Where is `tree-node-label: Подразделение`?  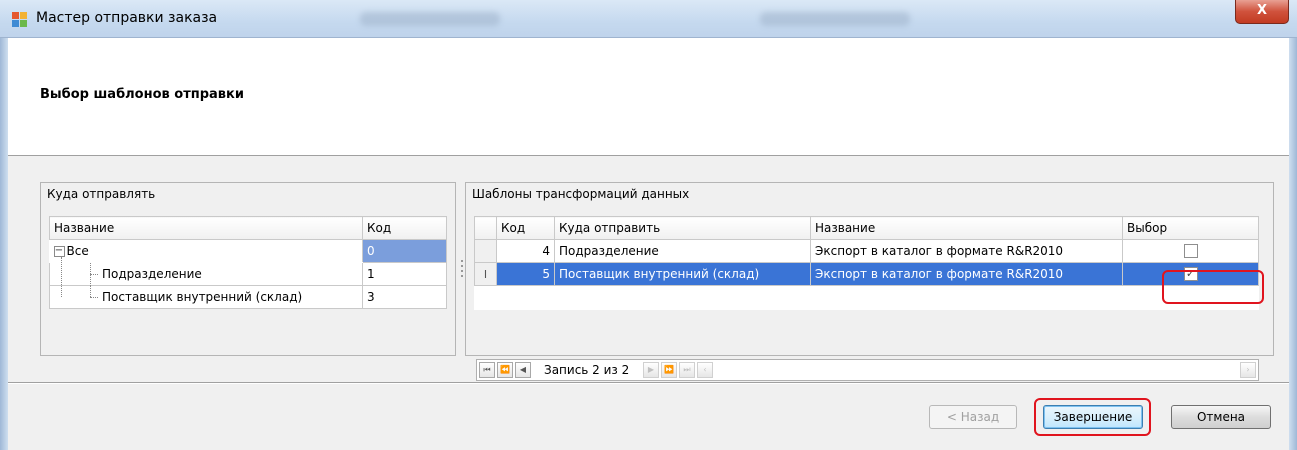
tree-node-label: Подразделение is located at coordinates (152, 274).